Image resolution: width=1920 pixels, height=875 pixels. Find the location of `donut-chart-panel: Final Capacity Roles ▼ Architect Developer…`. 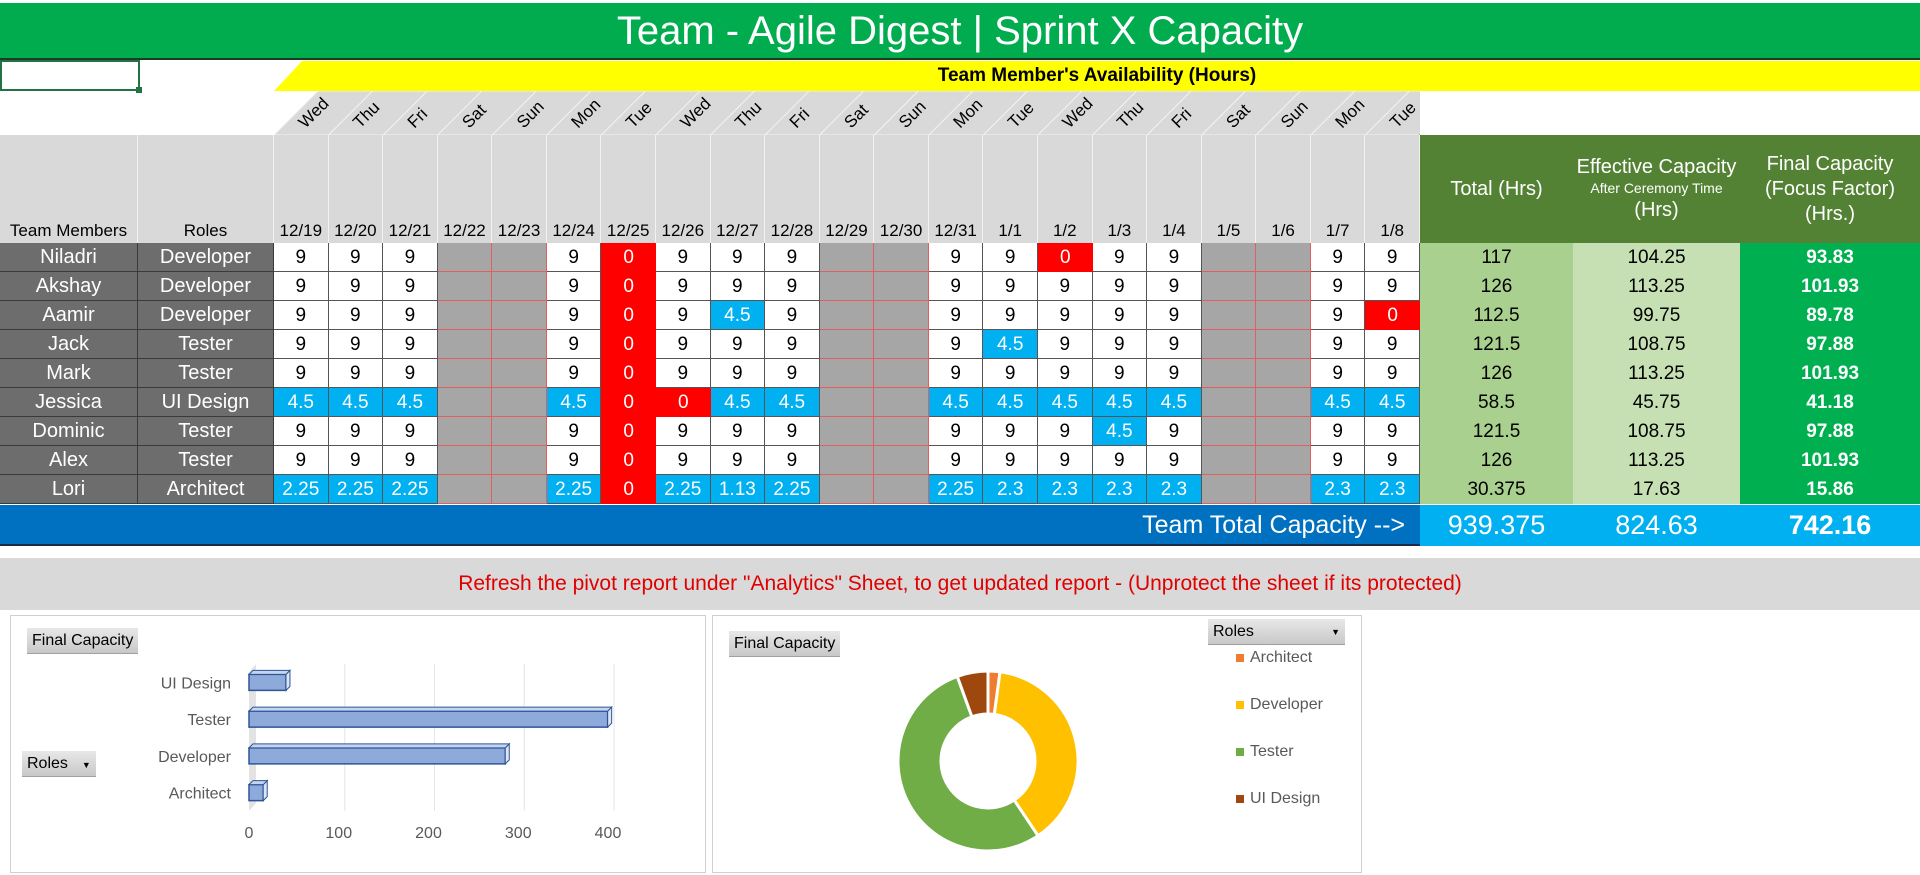

donut-chart-panel: Final Capacity Roles ▼ Architect Developer… is located at coordinates (1037, 744).